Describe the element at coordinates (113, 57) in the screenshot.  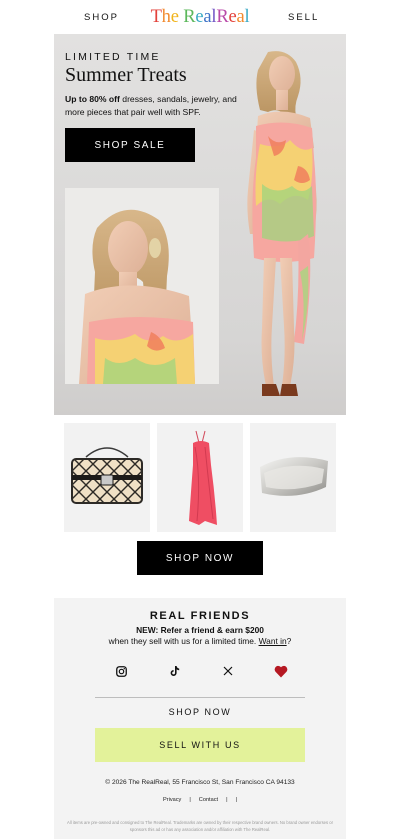
I see `hero-kicker: LIMITED TIME` at that location.